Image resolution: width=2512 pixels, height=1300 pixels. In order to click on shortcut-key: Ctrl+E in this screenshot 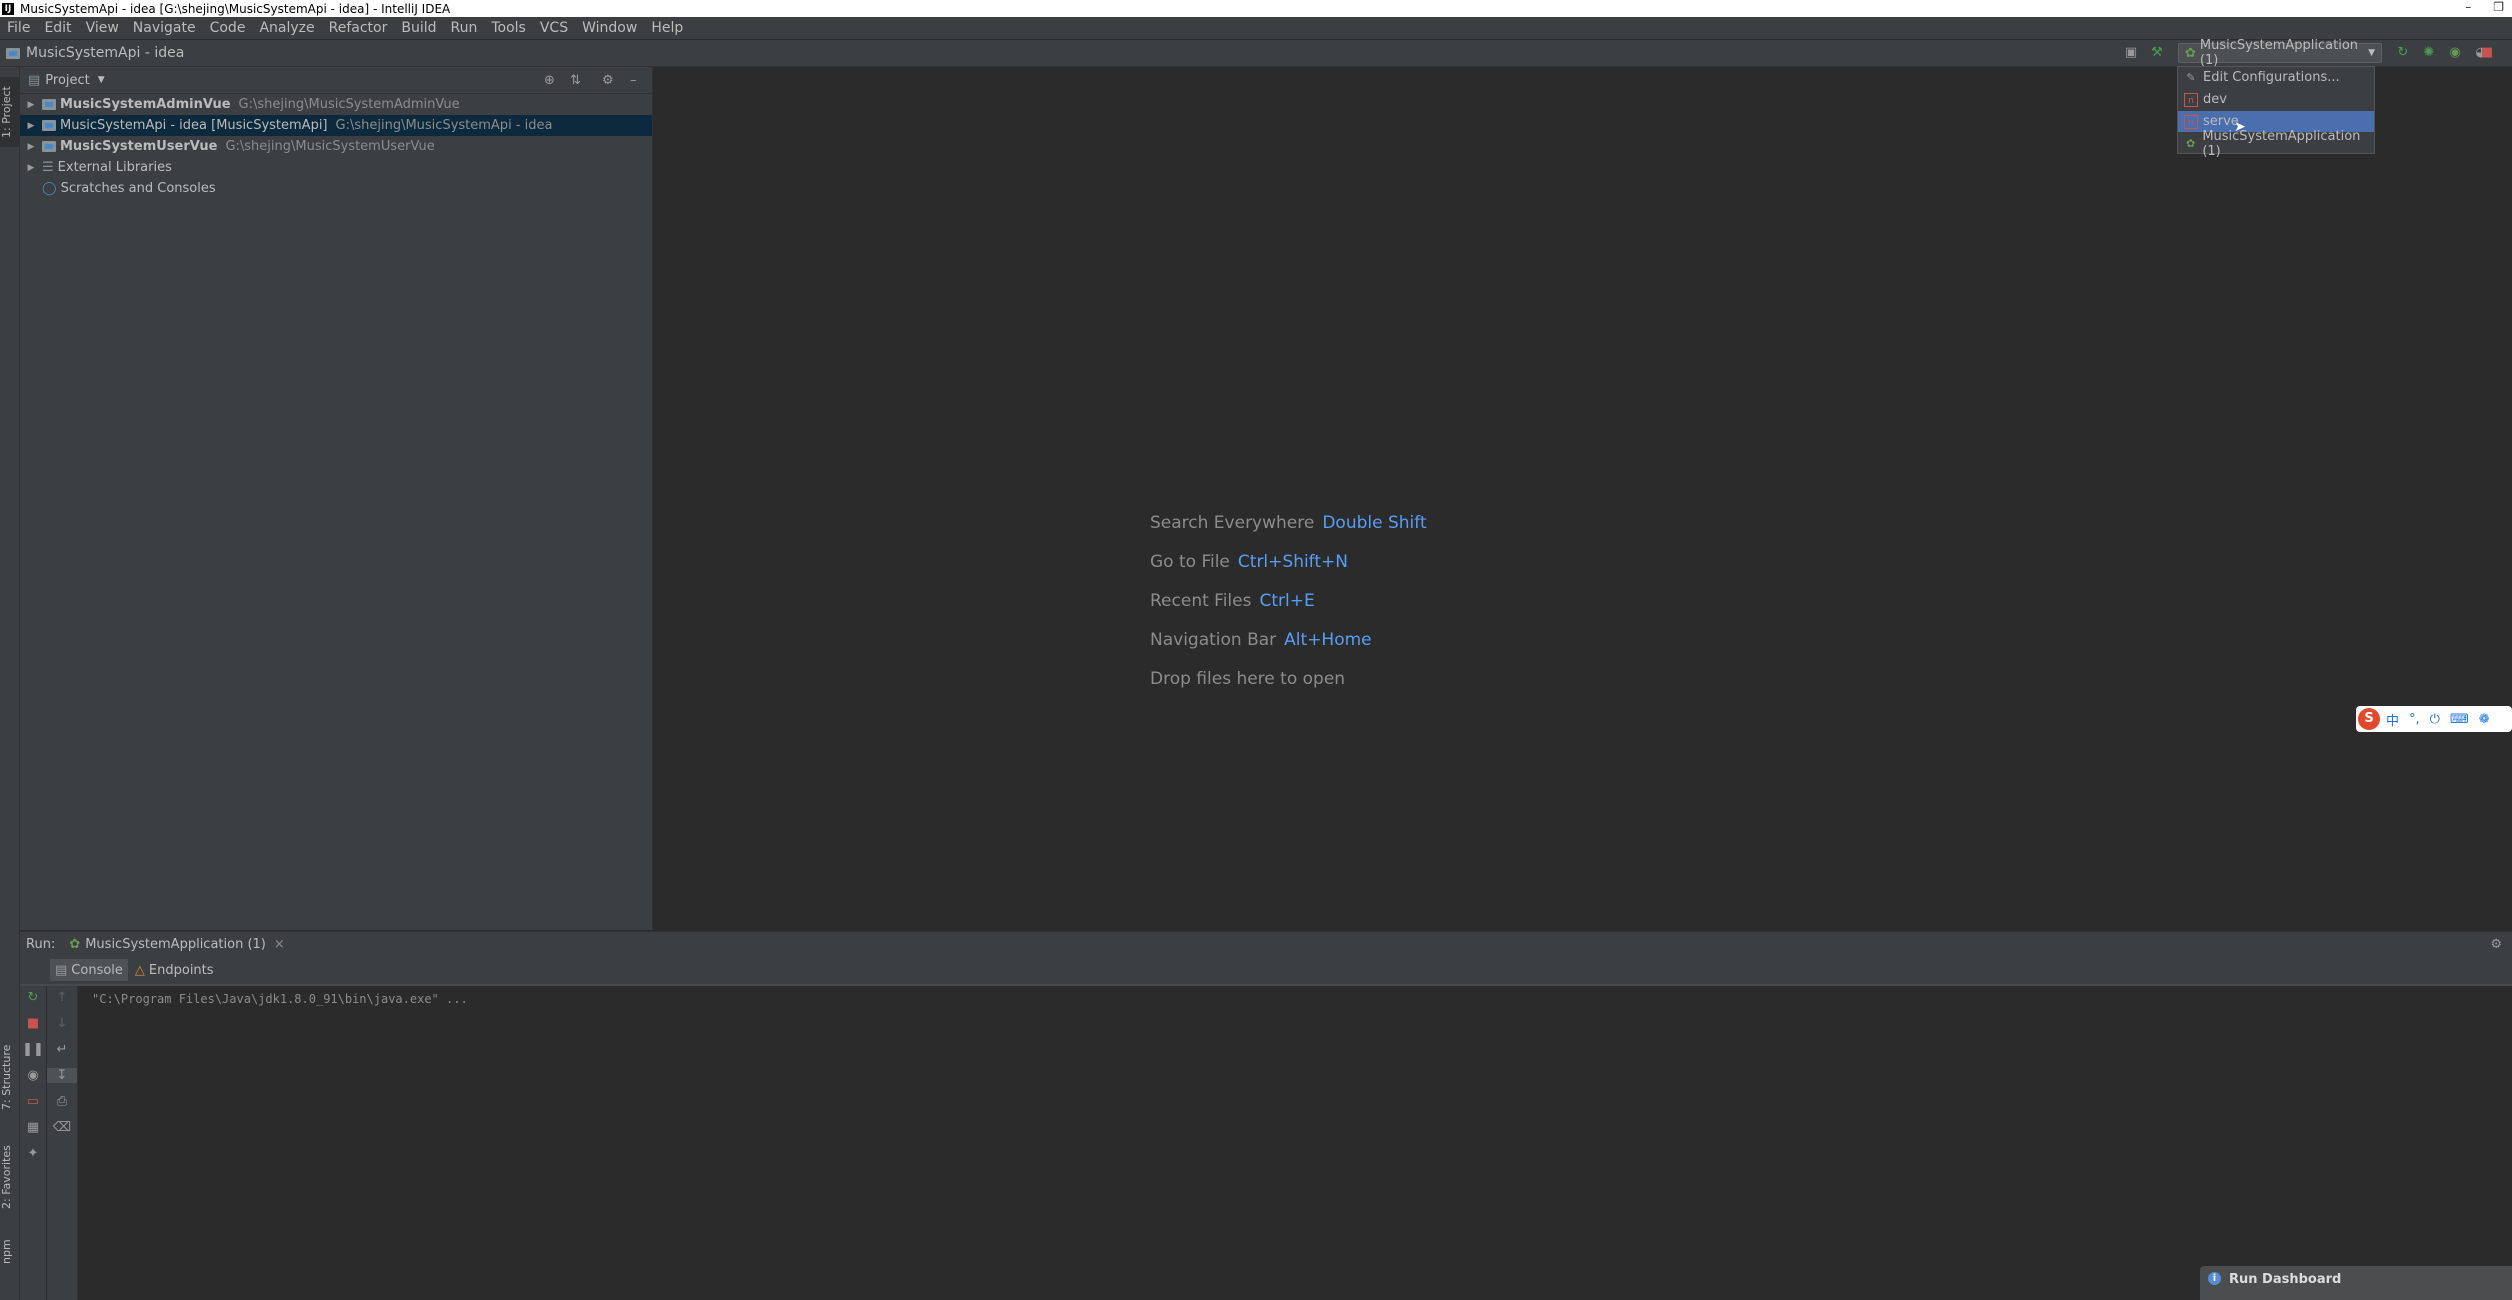, I will do `click(1287, 601)`.